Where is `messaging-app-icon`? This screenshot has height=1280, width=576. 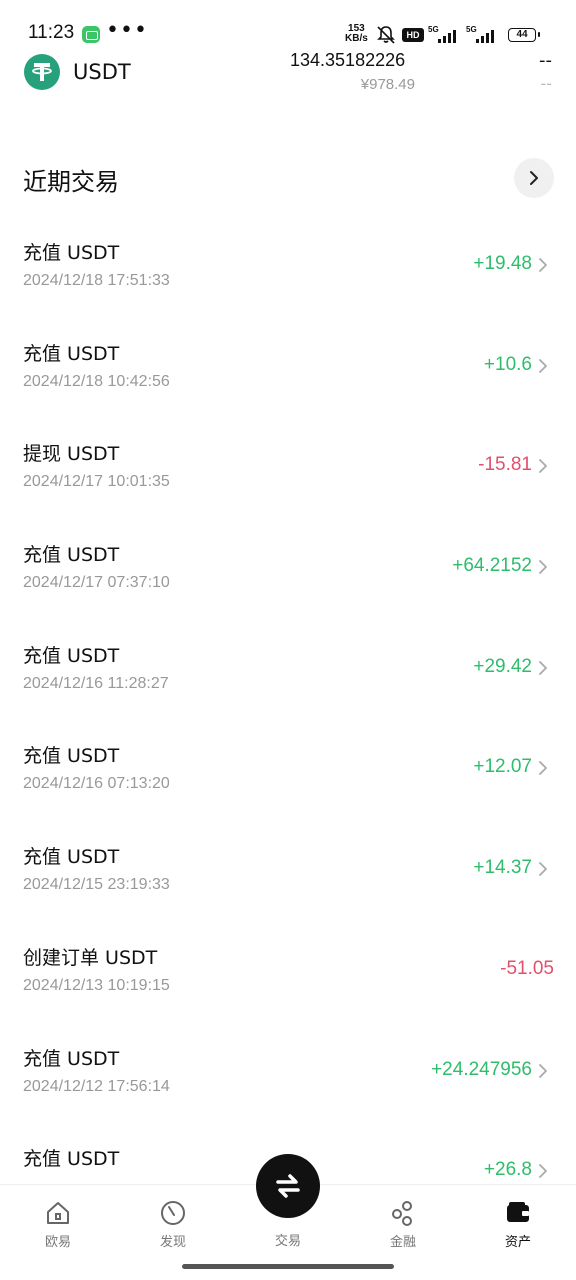
messaging-app-icon is located at coordinates (91, 34).